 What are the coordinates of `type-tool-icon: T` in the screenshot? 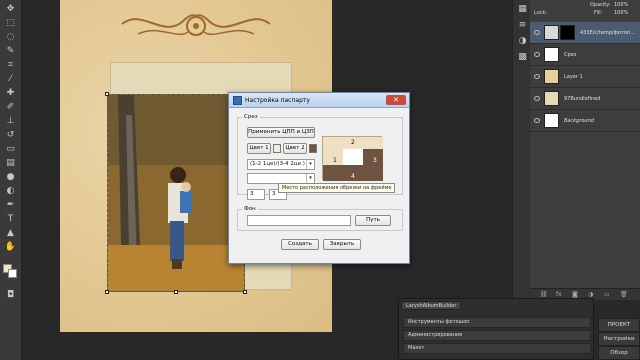 It's located at (10, 219).